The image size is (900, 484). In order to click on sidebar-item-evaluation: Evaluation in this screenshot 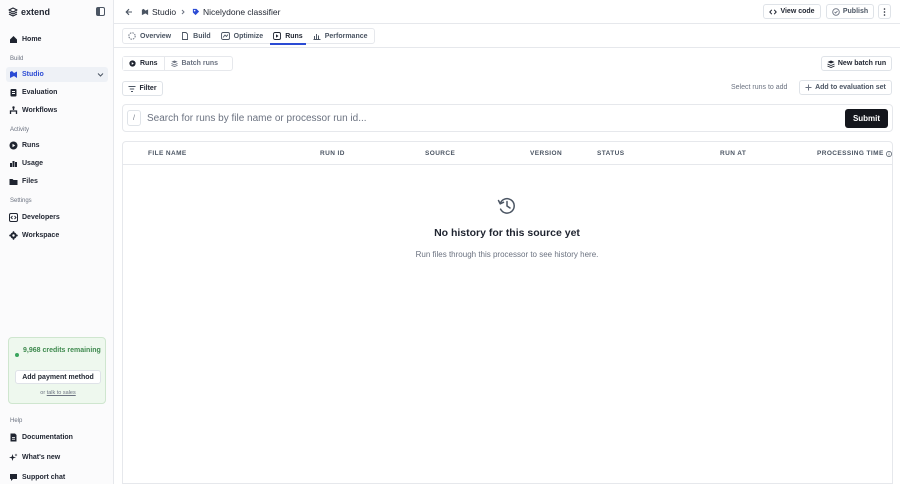, I will do `click(57, 92)`.